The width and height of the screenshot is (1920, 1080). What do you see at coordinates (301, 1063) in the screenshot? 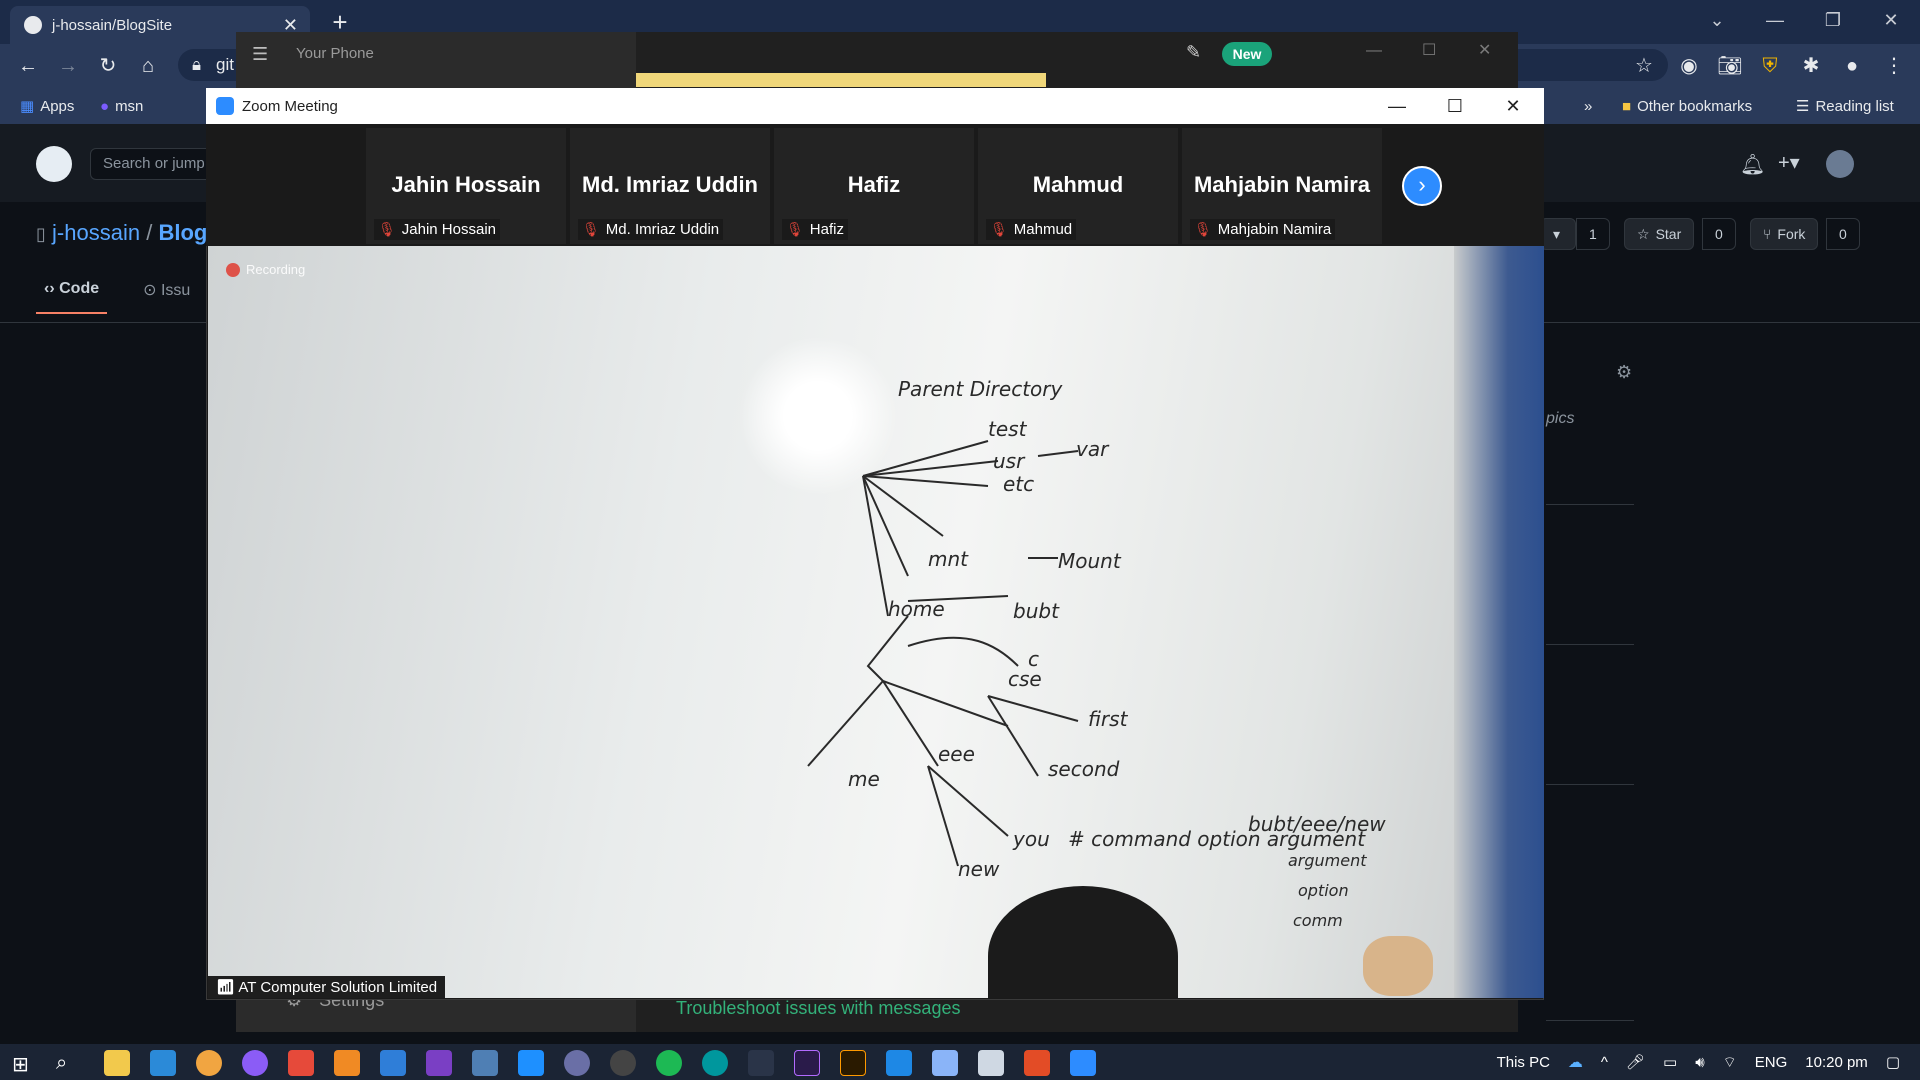
I see `app-red-icon` at bounding box center [301, 1063].